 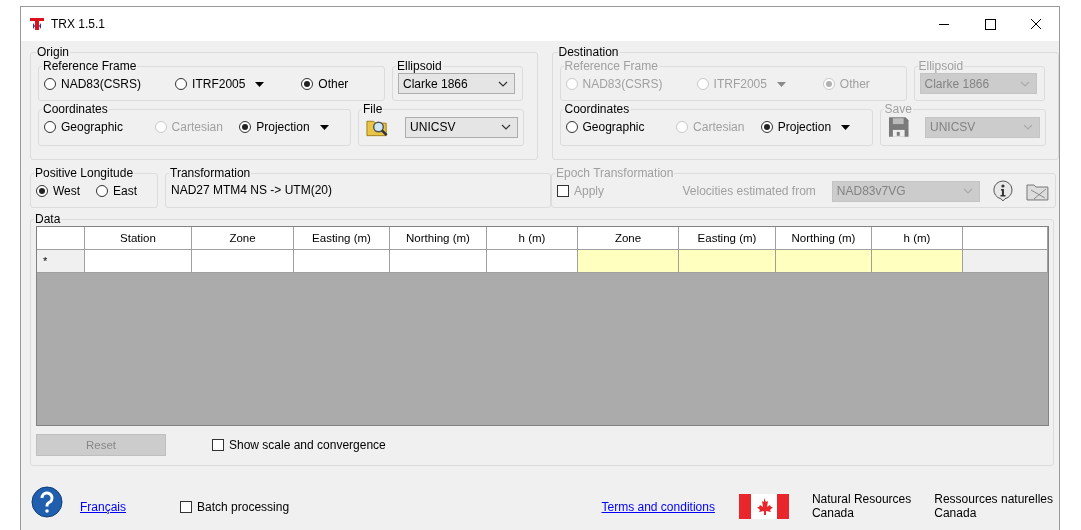 I want to click on group-title: File, so click(x=373, y=109).